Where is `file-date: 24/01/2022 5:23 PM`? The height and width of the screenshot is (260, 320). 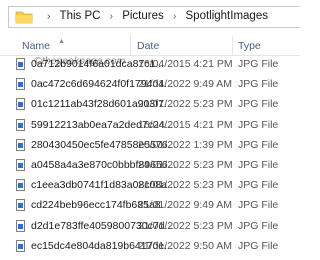 file-date: 24/01/2022 5:23 PM is located at coordinates (185, 165).